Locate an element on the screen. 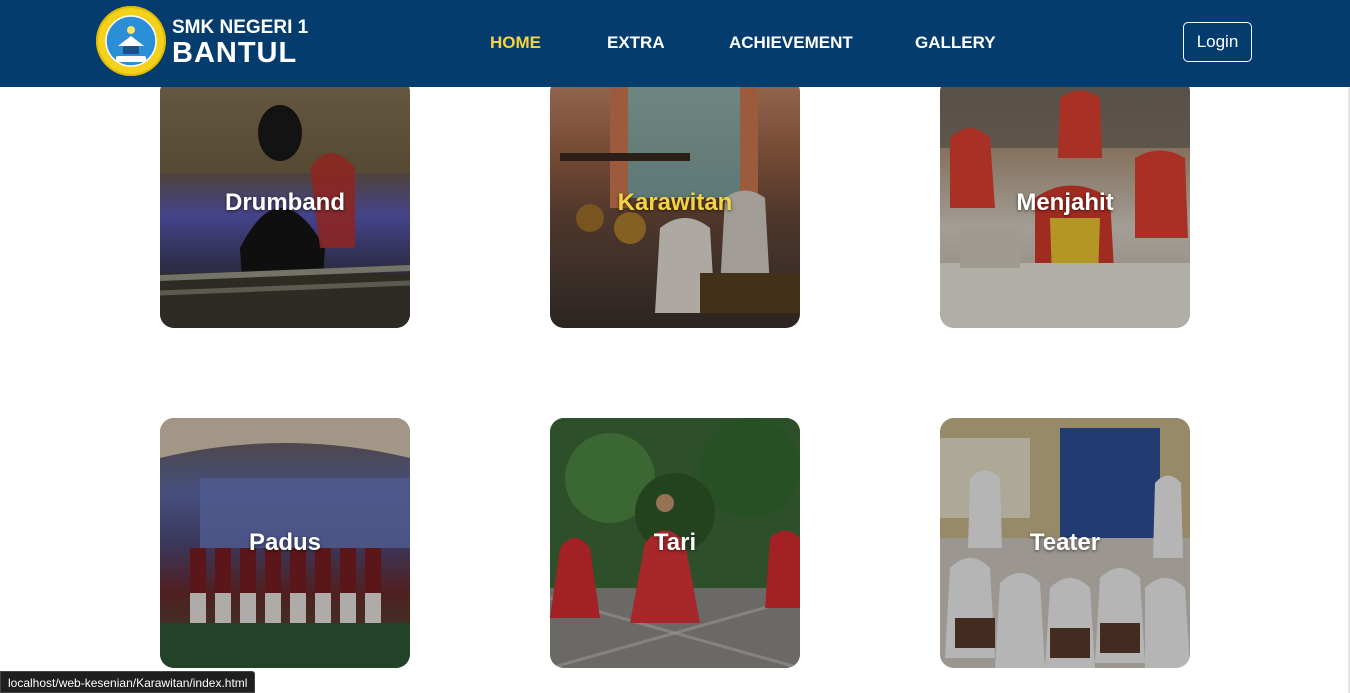  school-logo: SMK NEGERI 1 BANTUL is located at coordinates (202, 41).